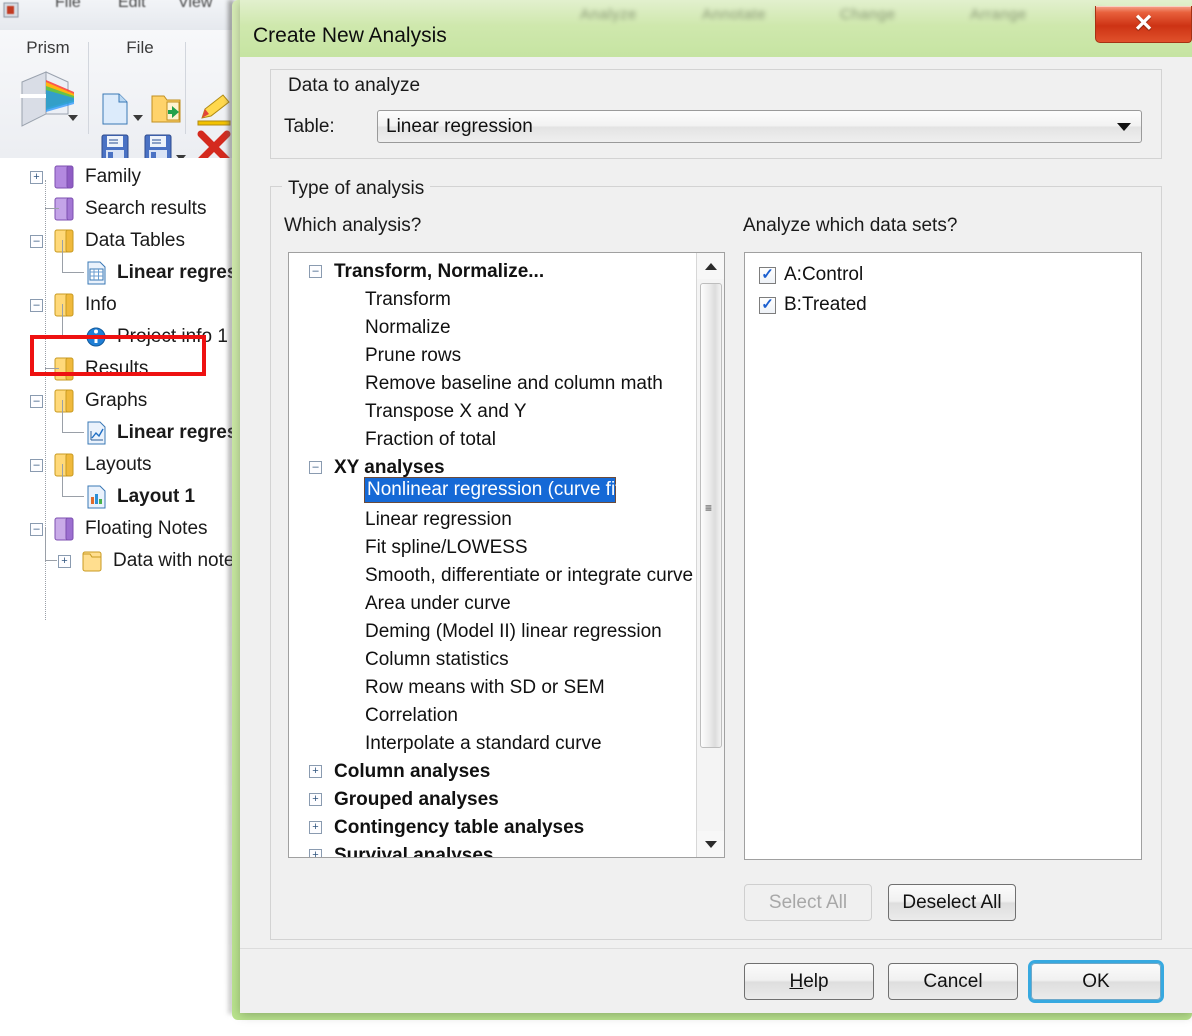 This screenshot has height=1036, width=1192. I want to click on tree-node-label: Prune rows, so click(413, 355).